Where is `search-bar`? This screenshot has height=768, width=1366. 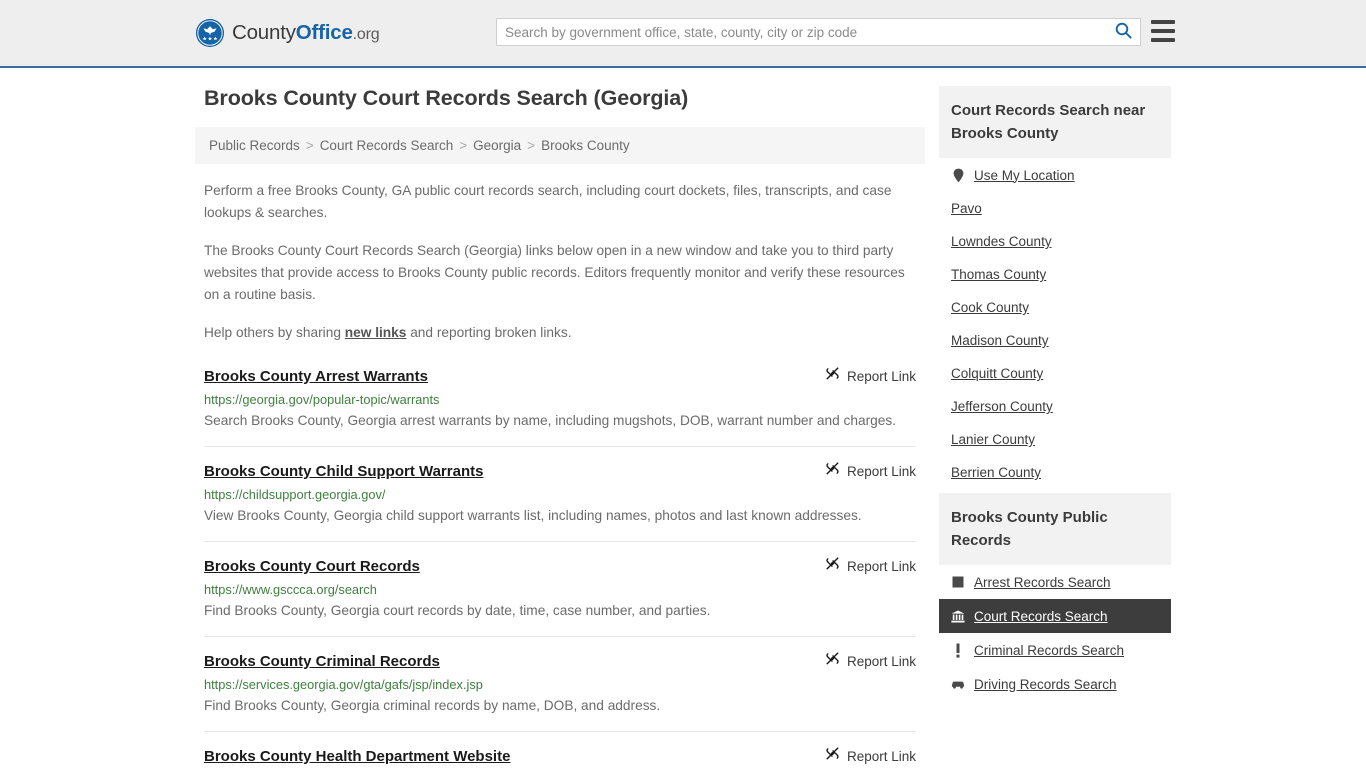
search-bar is located at coordinates (818, 32).